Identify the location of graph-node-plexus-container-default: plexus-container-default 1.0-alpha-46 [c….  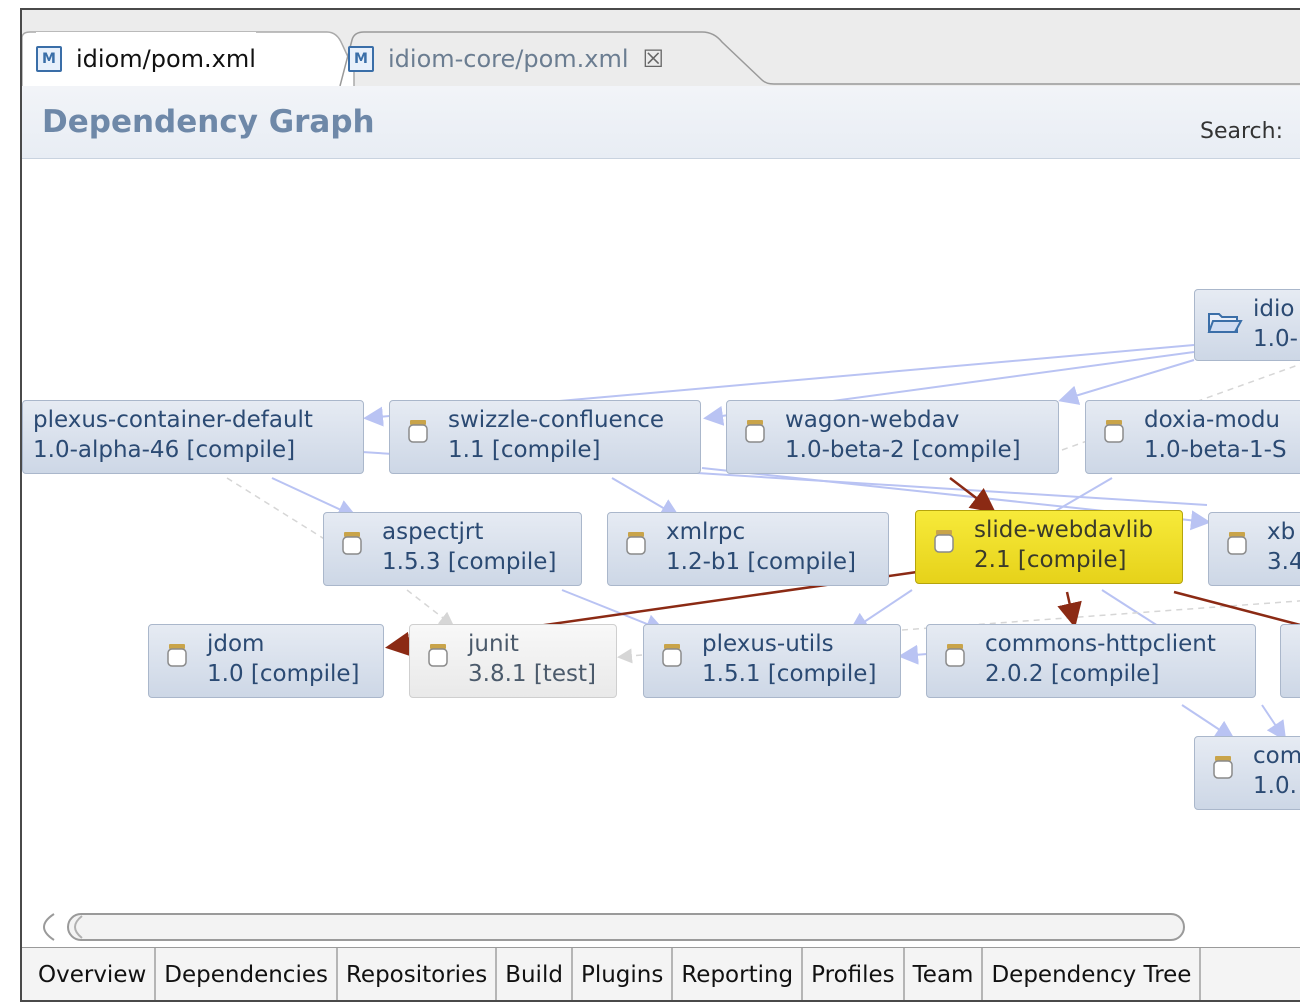
(193, 437).